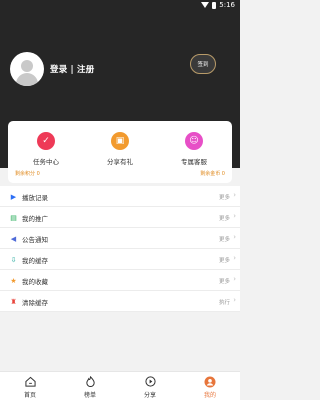 This screenshot has width=320, height=400. What do you see at coordinates (120, 280) in the screenshot?
I see `menu-item-favorites: ★ 我的收藏 更多 ›` at bounding box center [120, 280].